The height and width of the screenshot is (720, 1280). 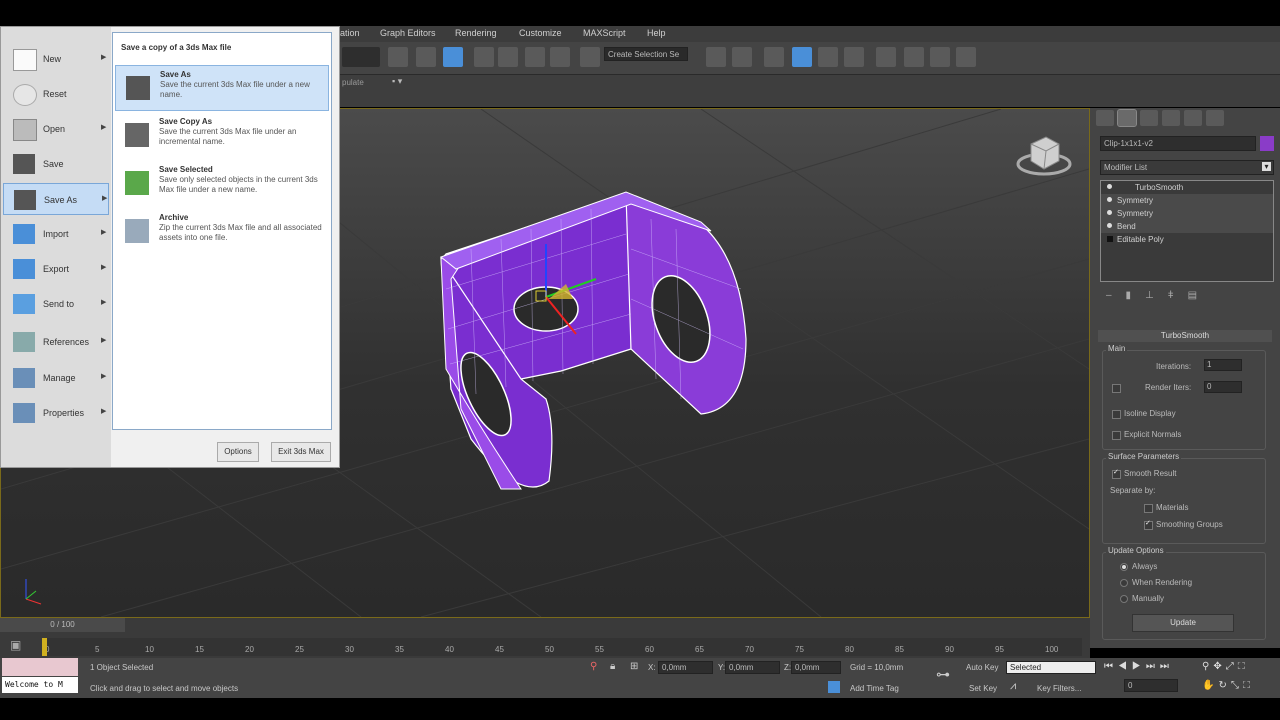 I want to click on schematic-view-icon, so click(x=854, y=57).